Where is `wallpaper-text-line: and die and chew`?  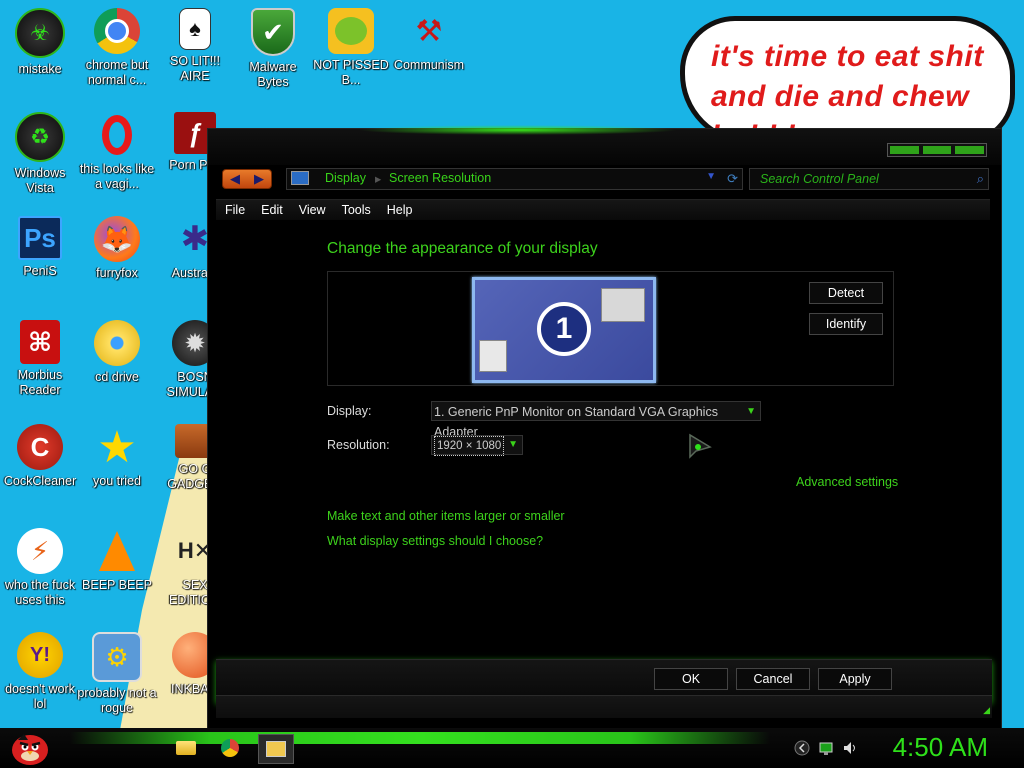 wallpaper-text-line: and die and chew is located at coordinates (840, 96).